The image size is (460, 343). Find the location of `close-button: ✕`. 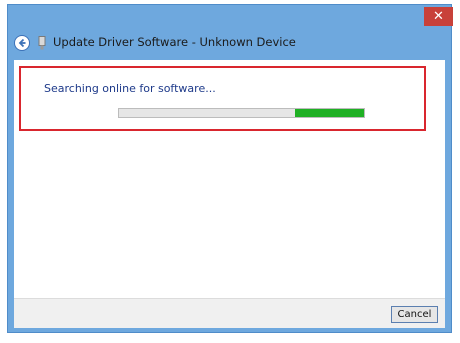

close-button: ✕ is located at coordinates (438, 16).